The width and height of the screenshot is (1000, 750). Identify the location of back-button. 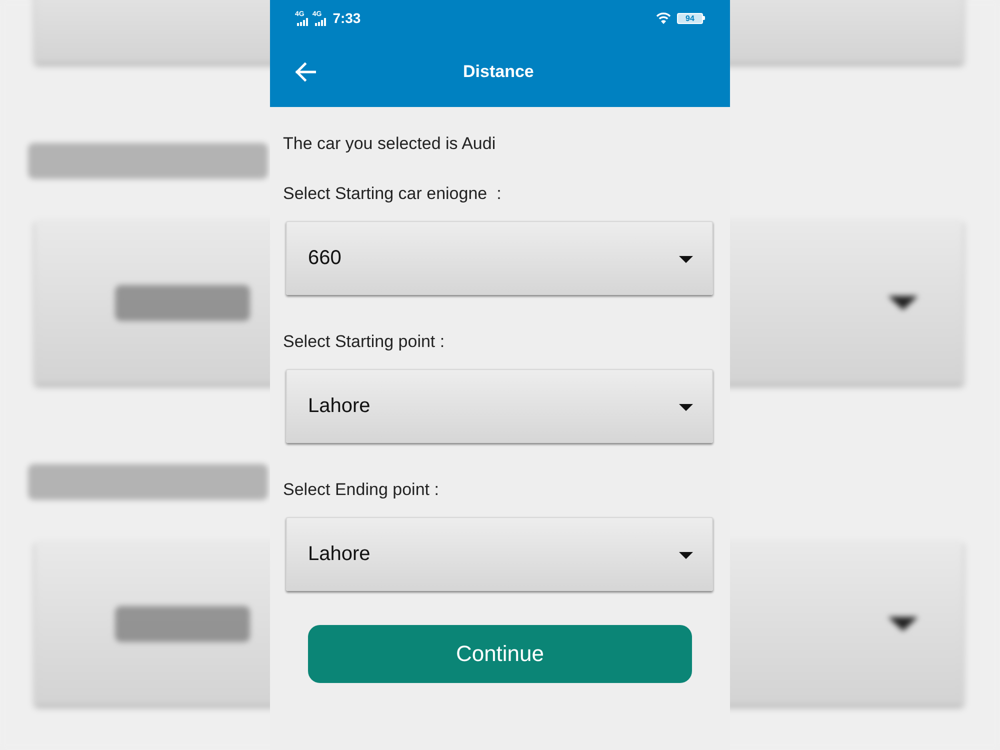
(305, 72).